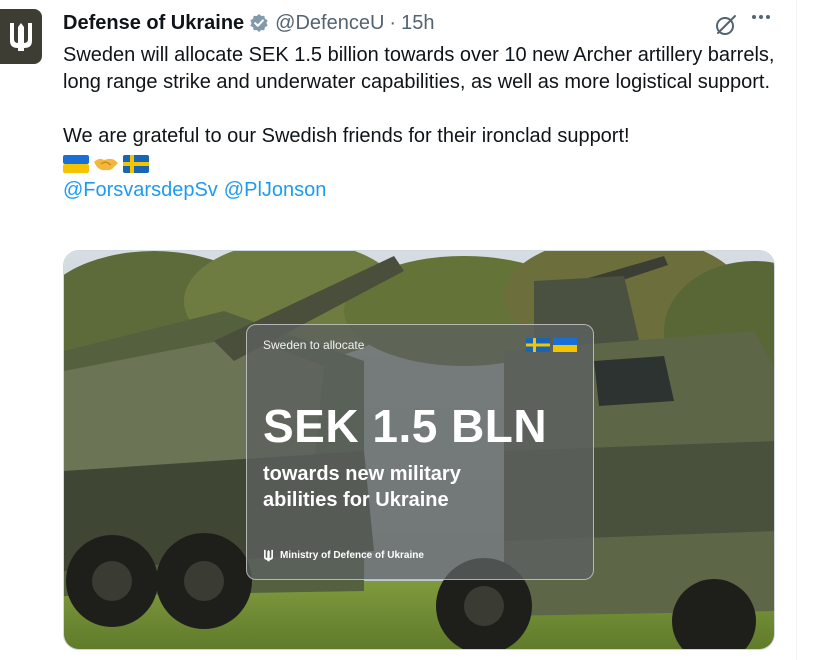 The height and width of the screenshot is (660, 827). Describe the element at coordinates (275, 190) in the screenshot. I see `mention-link: @PlJonson` at that location.